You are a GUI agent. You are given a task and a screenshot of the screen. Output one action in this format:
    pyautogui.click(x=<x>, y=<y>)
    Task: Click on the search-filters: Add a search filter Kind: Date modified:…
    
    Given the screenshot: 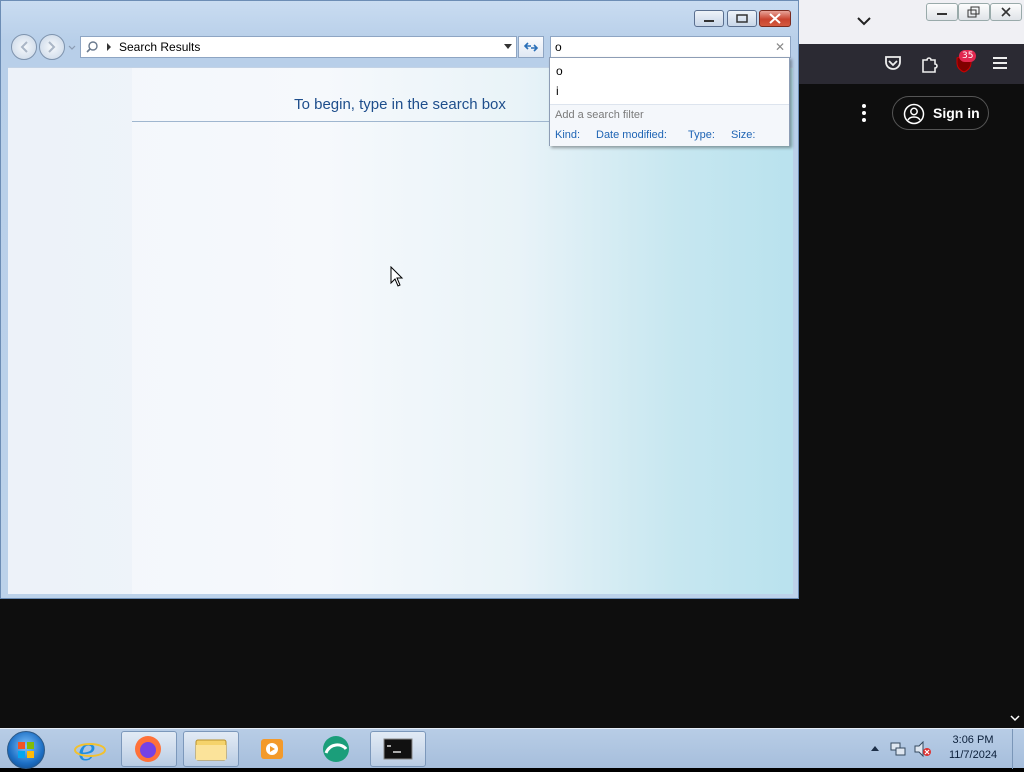 What is the action you would take?
    pyautogui.click(x=669, y=125)
    